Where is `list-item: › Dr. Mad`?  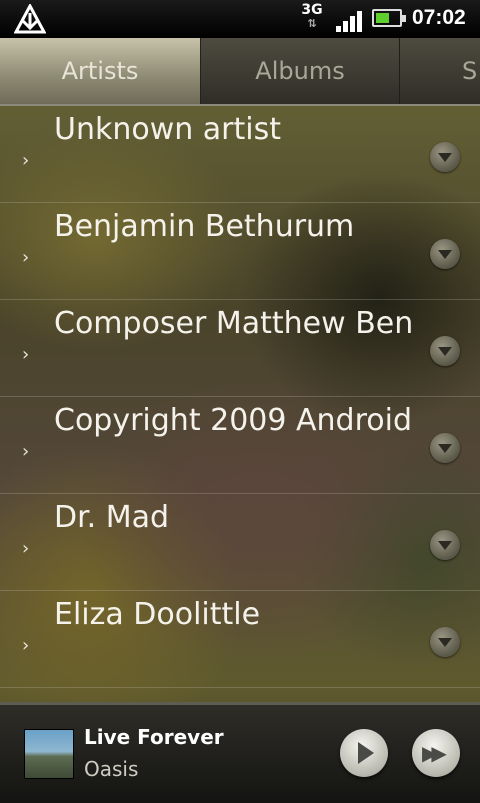 list-item: › Dr. Mad is located at coordinates (240, 542).